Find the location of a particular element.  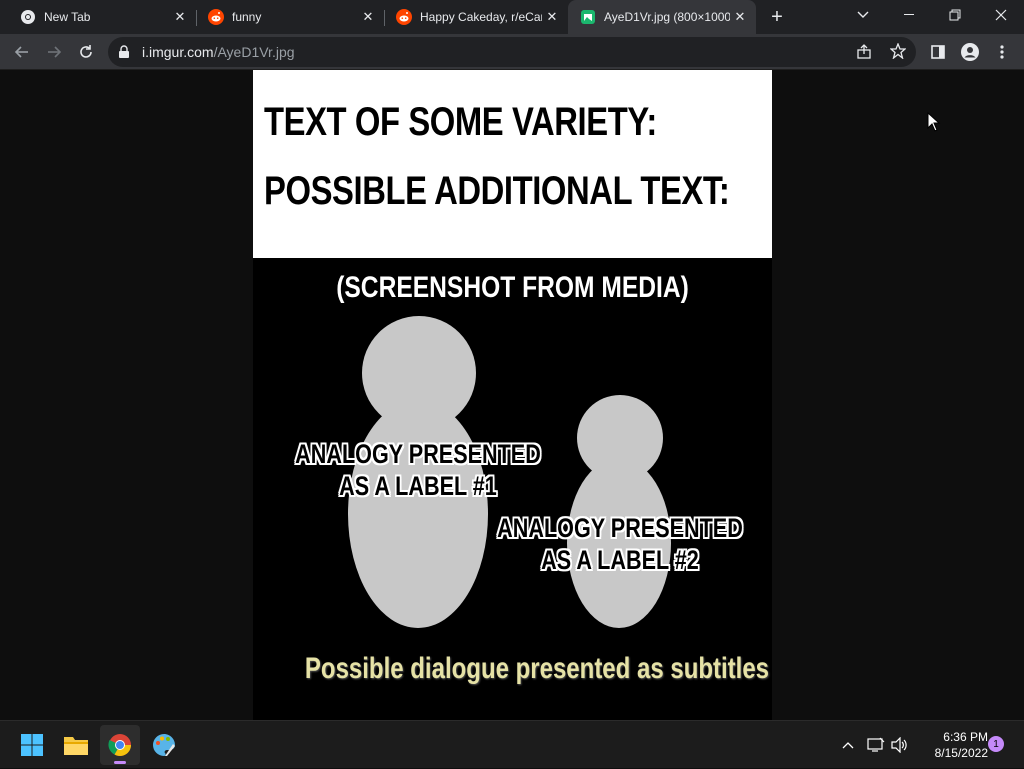

speaker-icon is located at coordinates (899, 745).